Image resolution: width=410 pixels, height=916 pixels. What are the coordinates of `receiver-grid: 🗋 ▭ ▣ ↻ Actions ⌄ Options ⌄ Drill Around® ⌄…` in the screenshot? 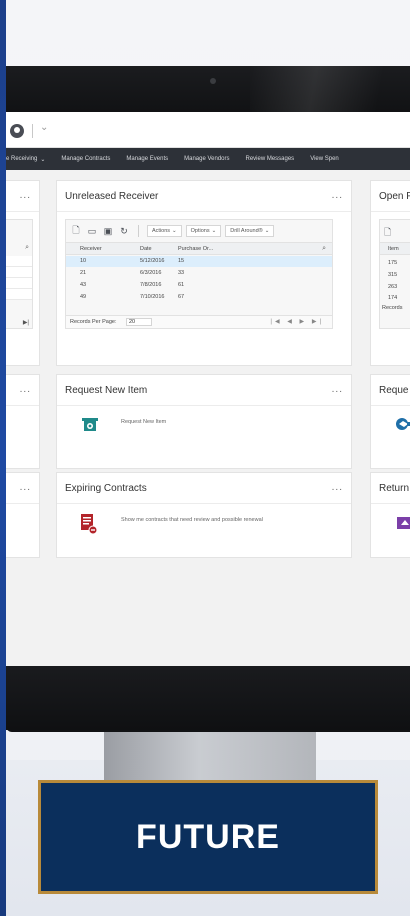 It's located at (199, 274).